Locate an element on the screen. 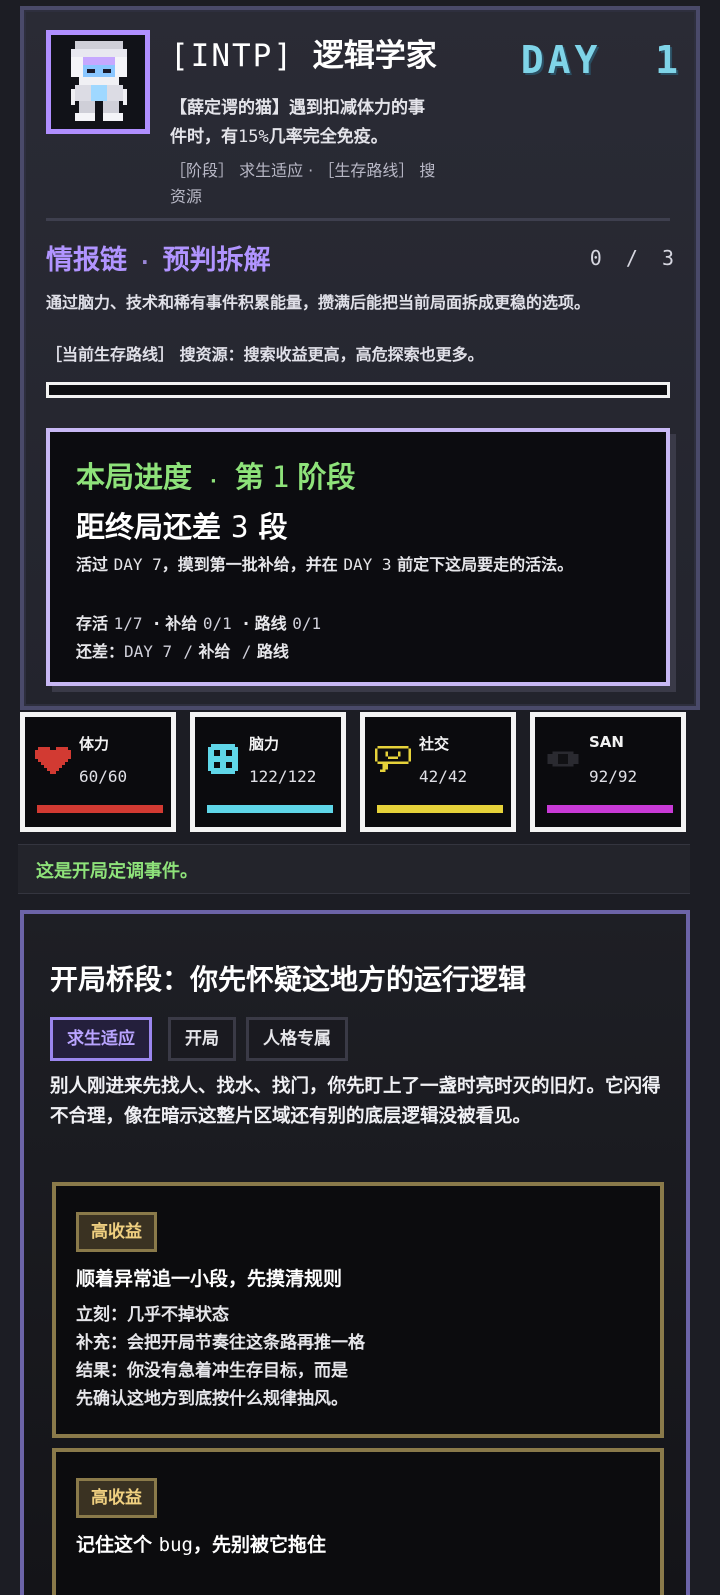 The height and width of the screenshot is (1595, 720). stat-card-mind: 脑力 122/122 is located at coordinates (268, 772).